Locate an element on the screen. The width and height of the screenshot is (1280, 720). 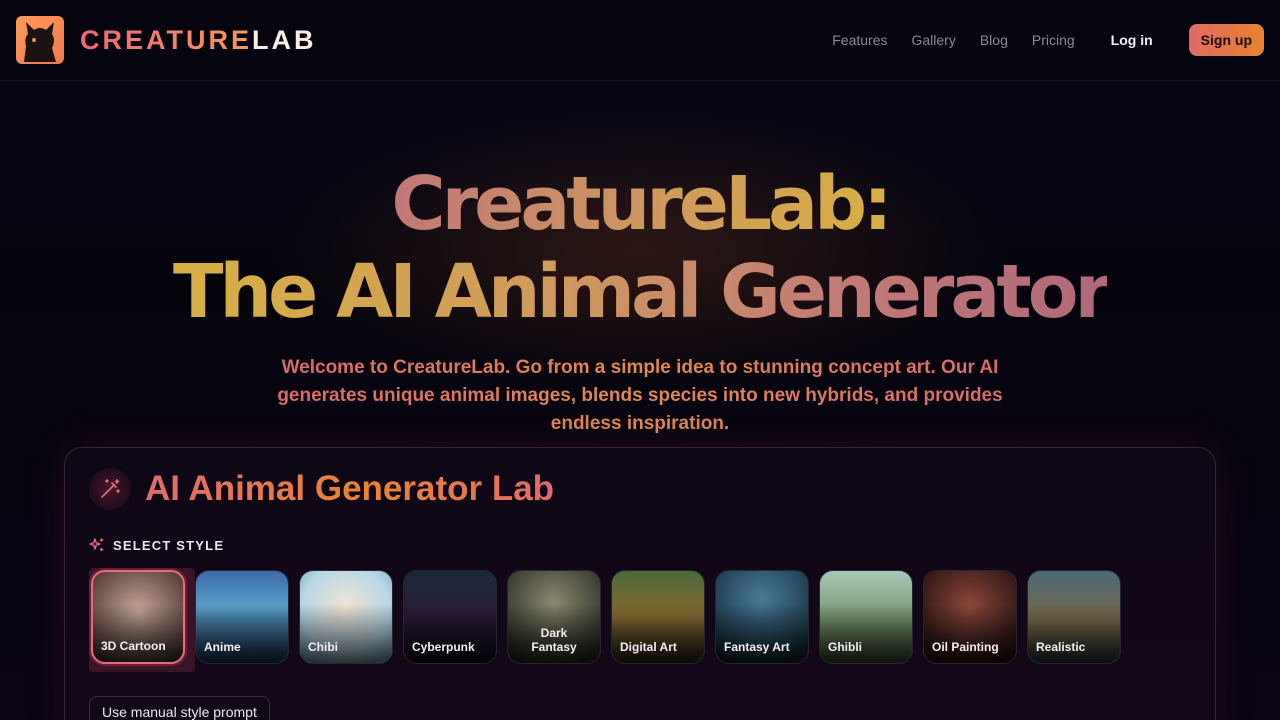
style-card-digital-art: Digital Art is located at coordinates (658, 617).